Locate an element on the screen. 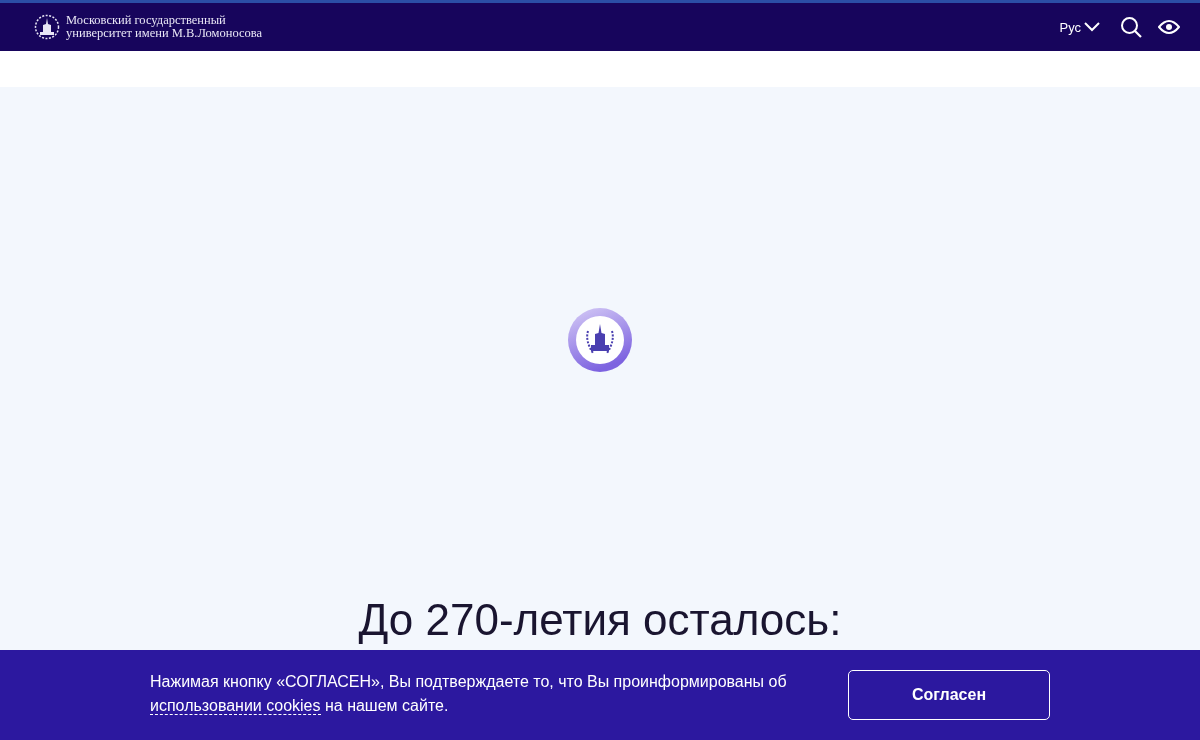  countdown-heading: До 270-летия осталось: is located at coordinates (600, 620).